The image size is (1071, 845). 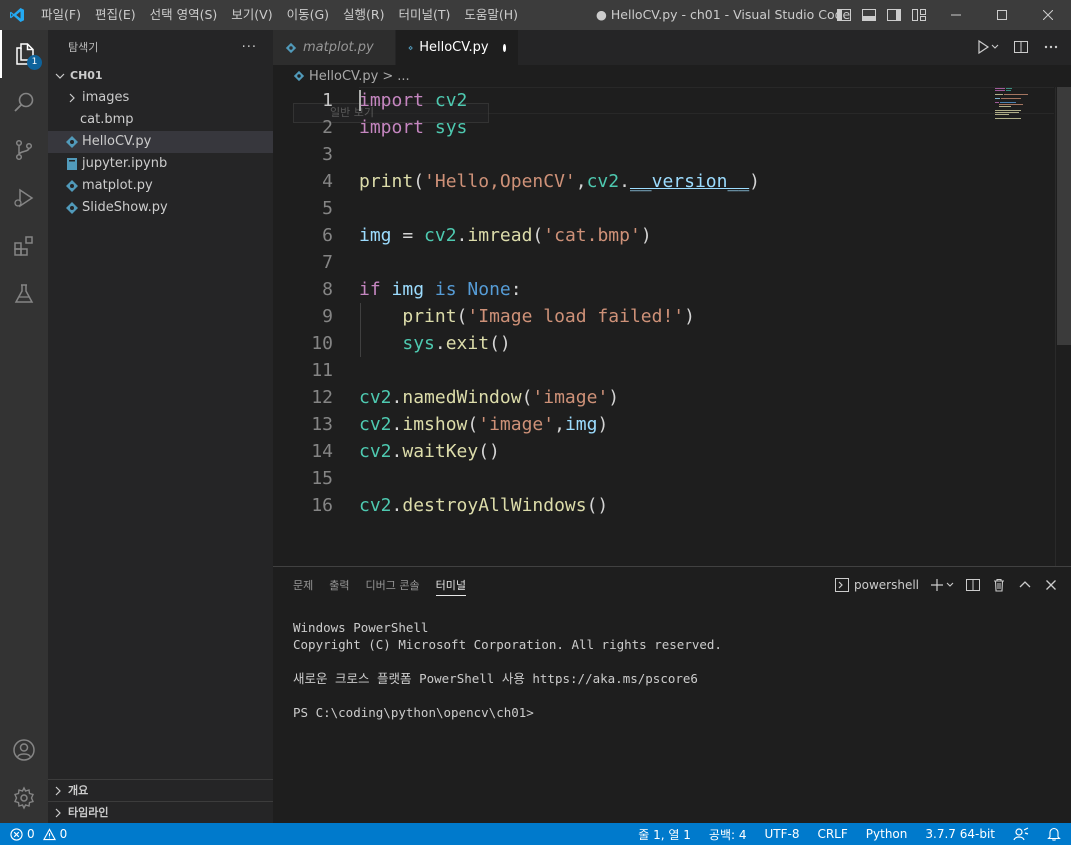 I want to click on toggle-secondary-sidebar-icon, so click(x=894, y=15).